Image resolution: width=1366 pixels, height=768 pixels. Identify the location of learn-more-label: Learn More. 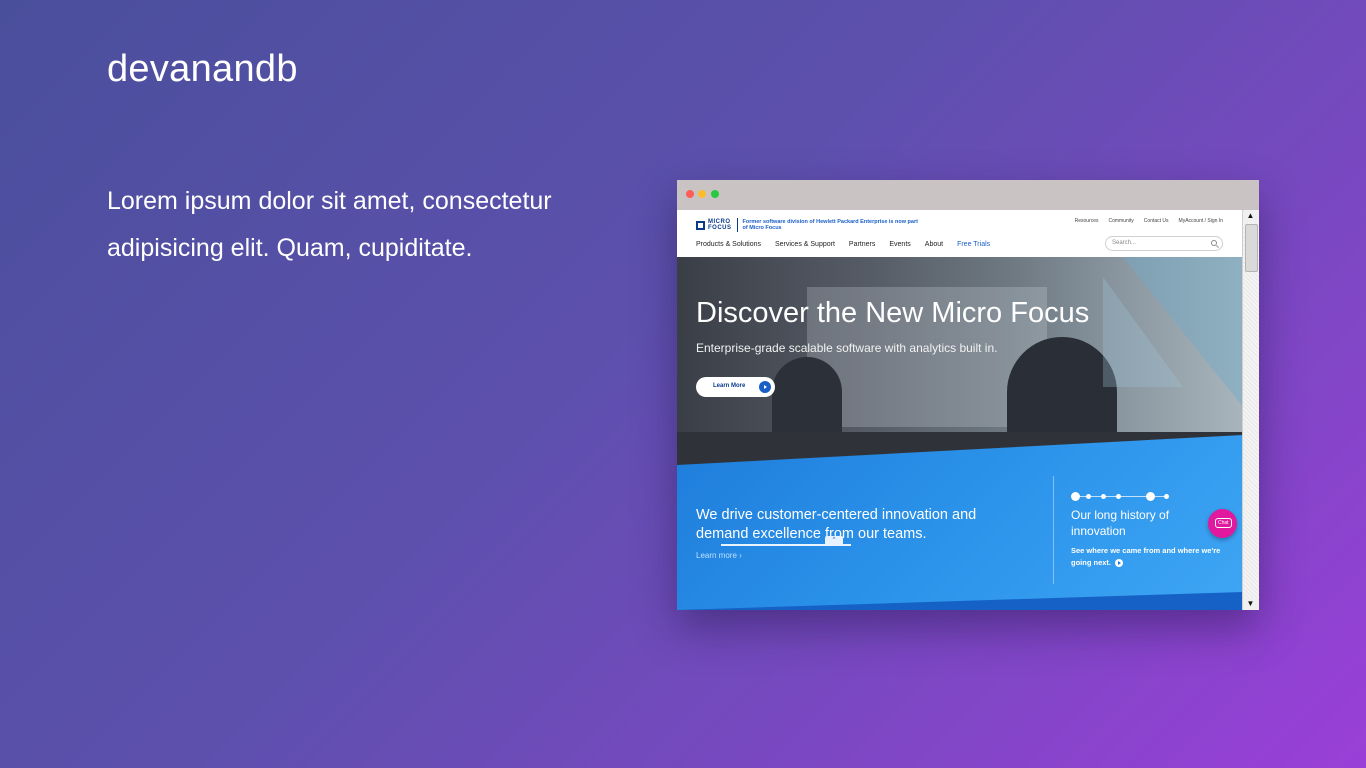
(729, 386).